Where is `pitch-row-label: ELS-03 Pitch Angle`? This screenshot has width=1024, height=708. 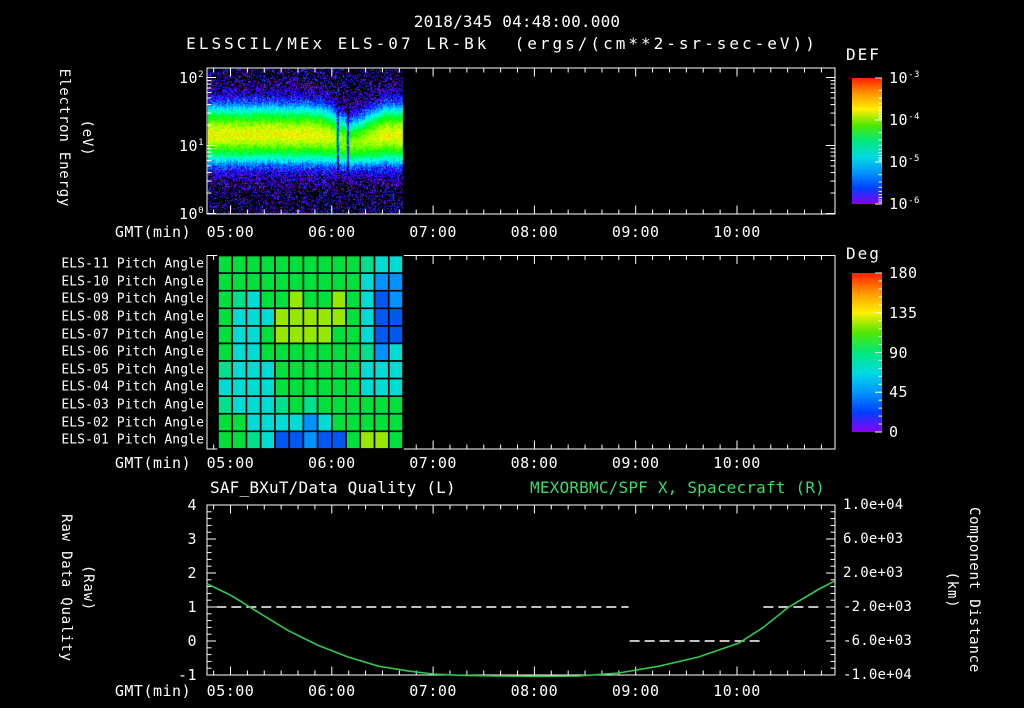
pitch-row-label: ELS-03 Pitch Angle is located at coordinates (132, 405).